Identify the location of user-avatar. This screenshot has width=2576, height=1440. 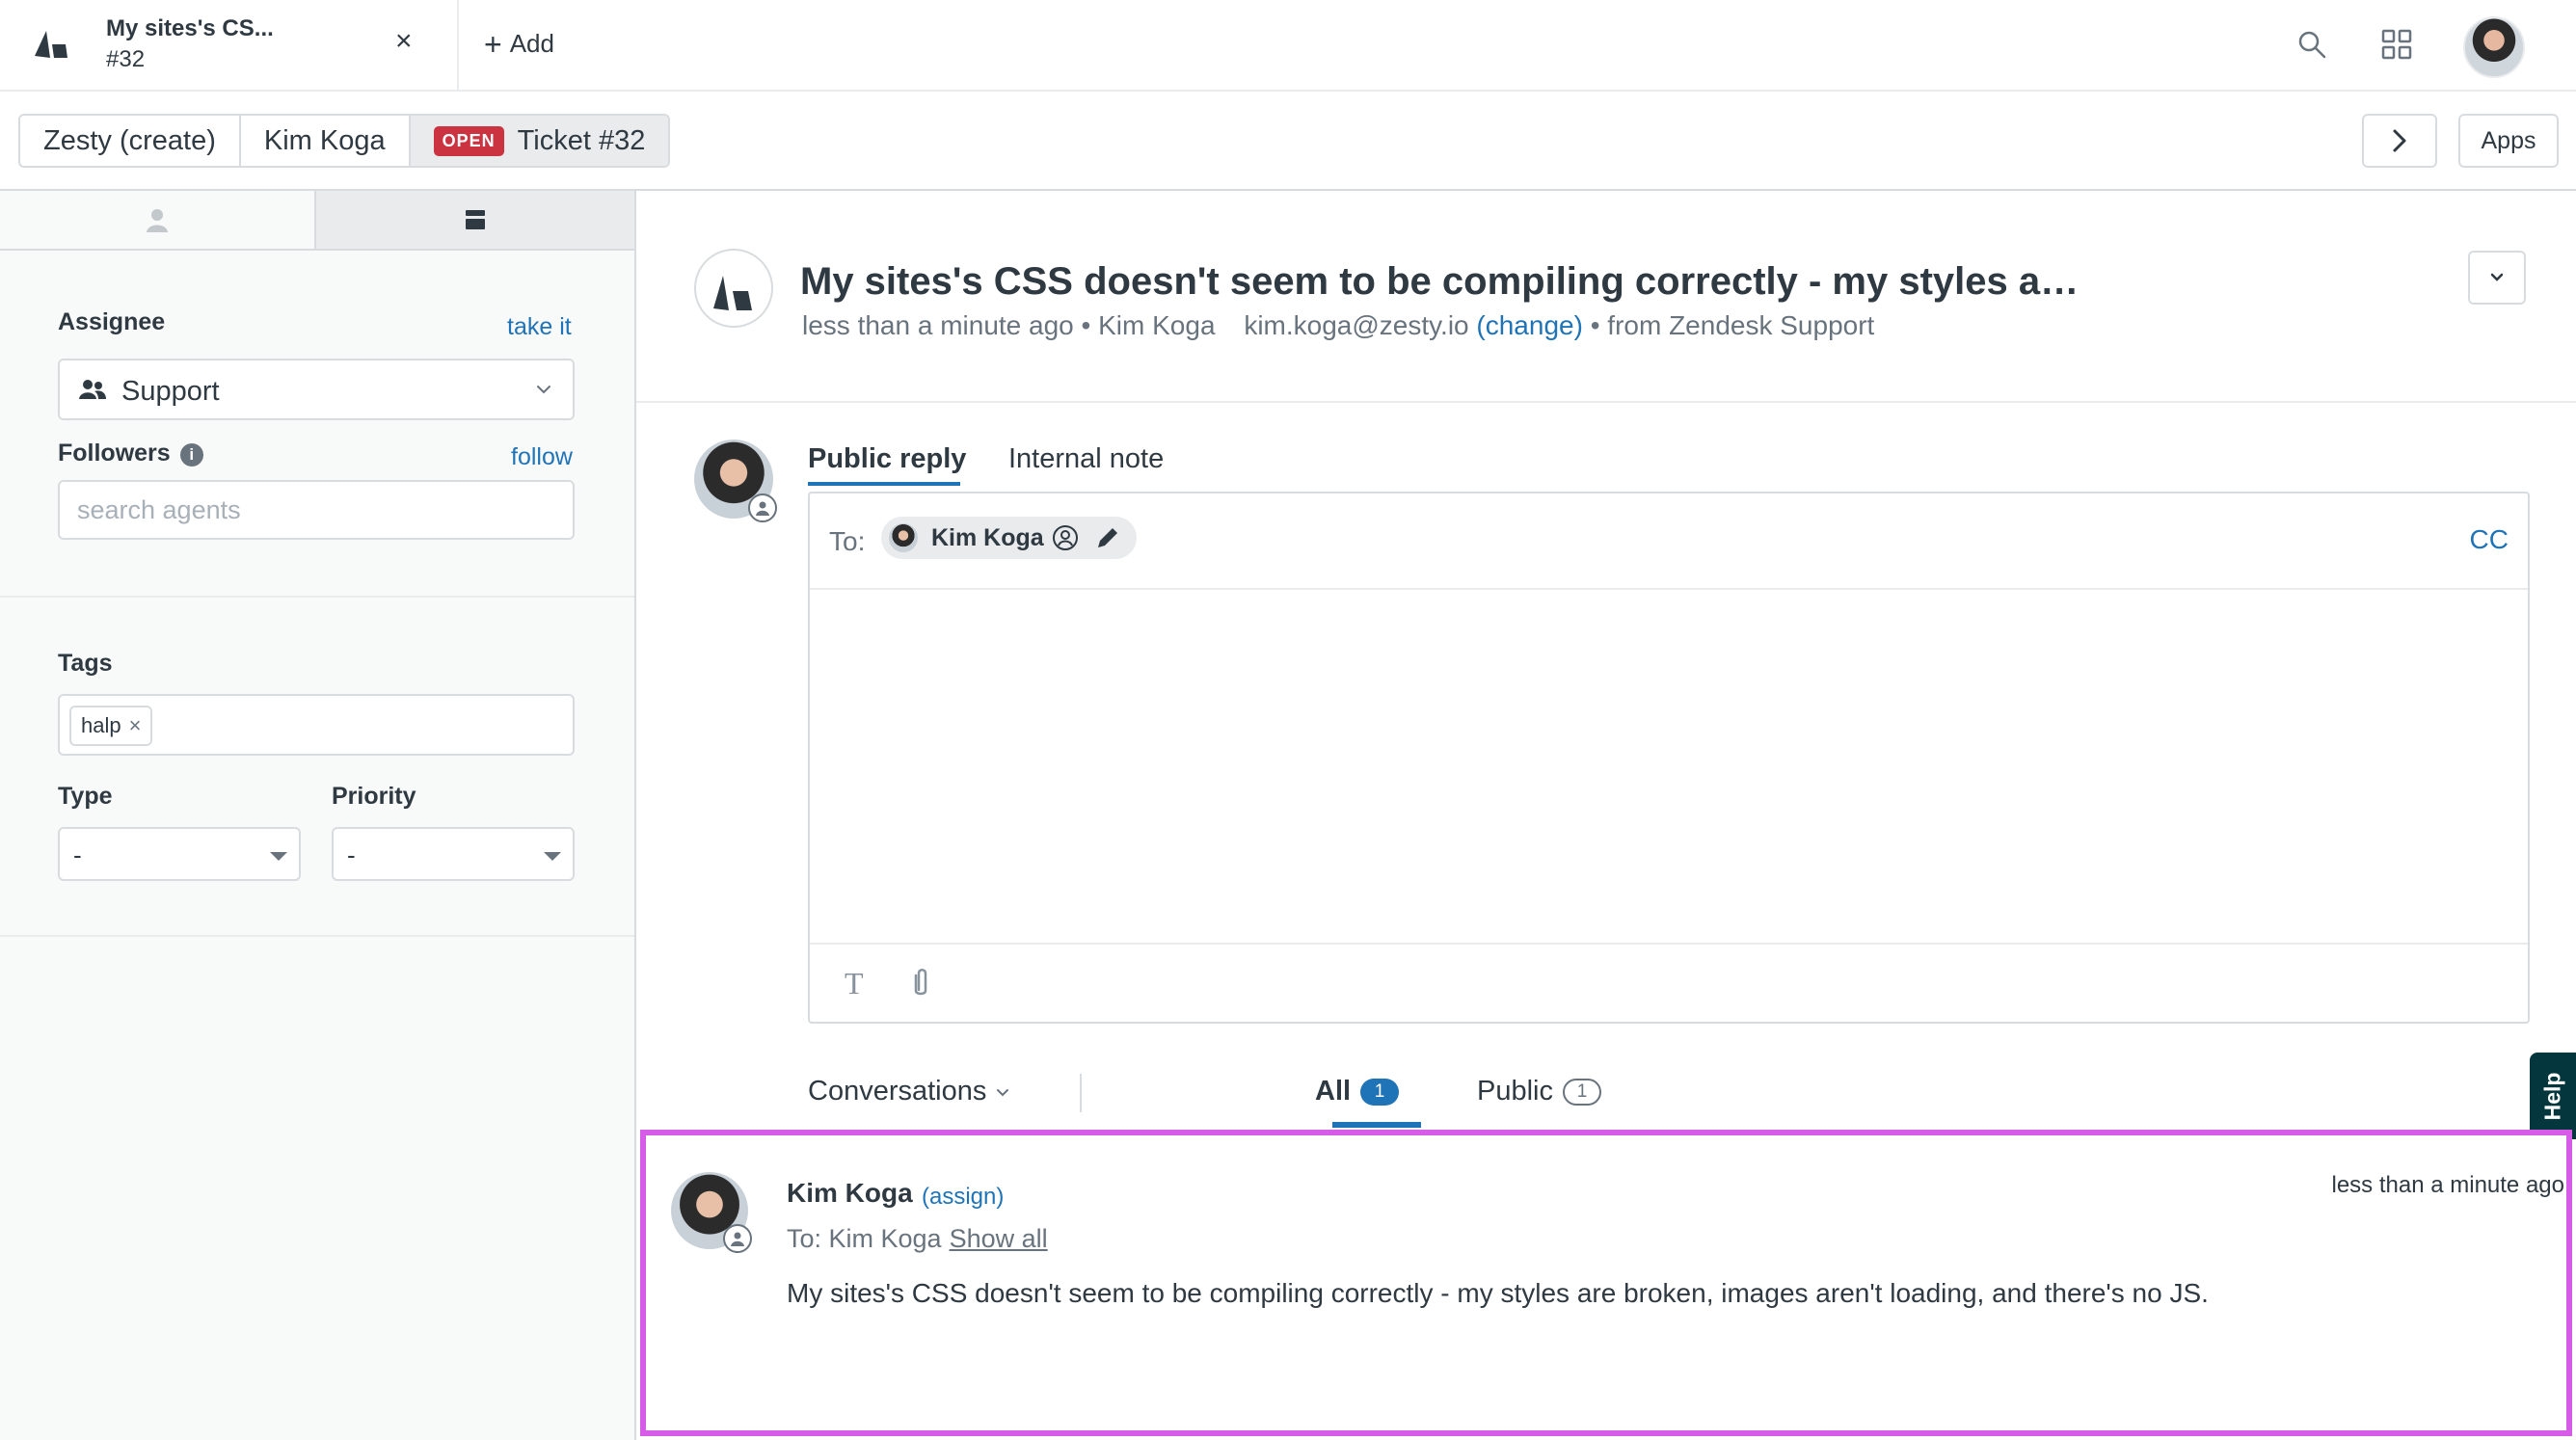
(2494, 47).